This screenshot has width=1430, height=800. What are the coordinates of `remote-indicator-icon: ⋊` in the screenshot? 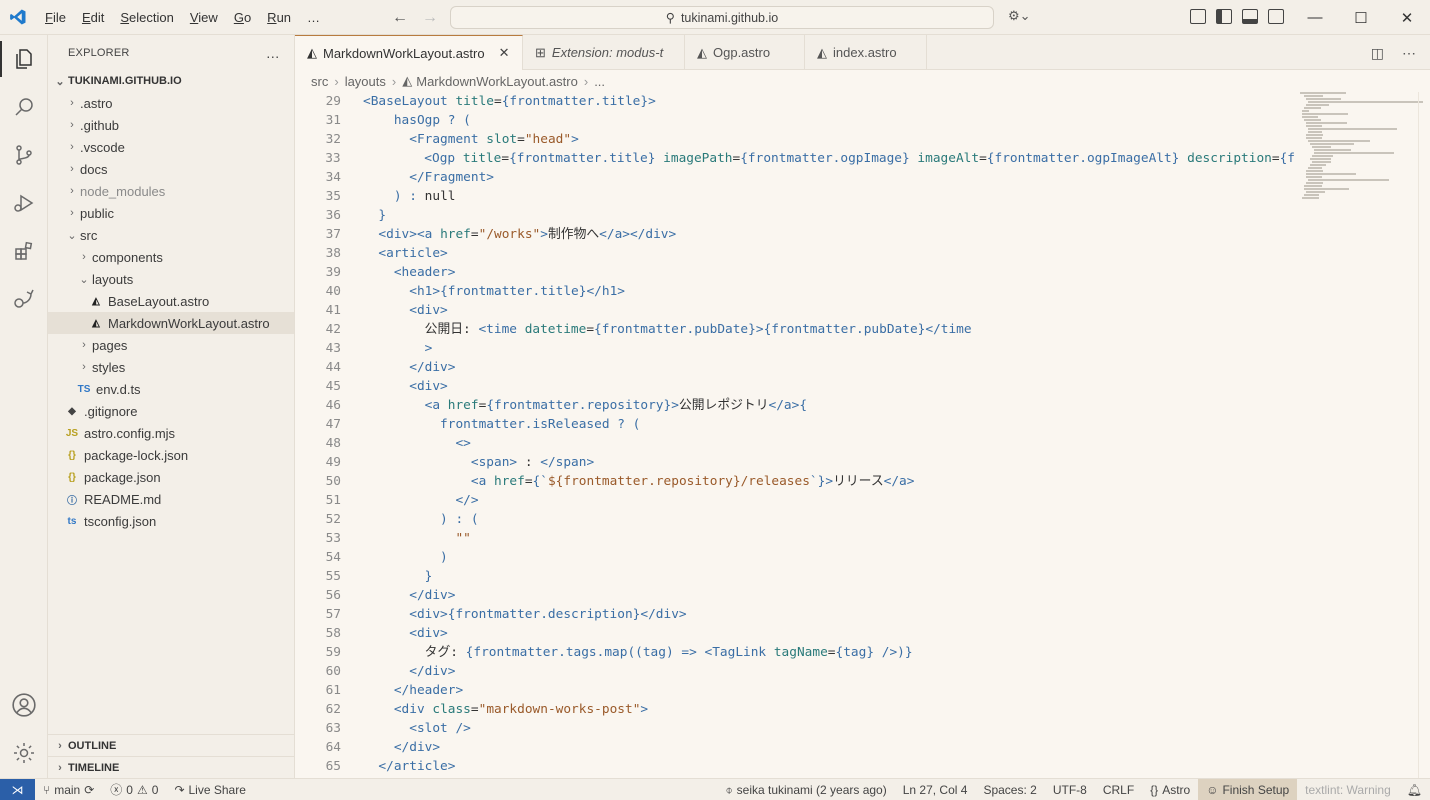 It's located at (17, 789).